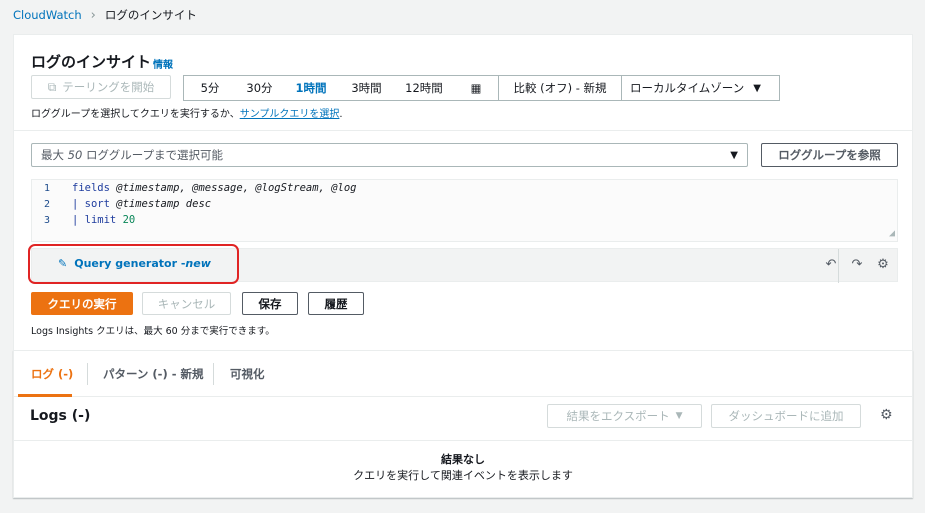 This screenshot has width=925, height=513. I want to click on placeholder-num: 50, so click(75, 155).